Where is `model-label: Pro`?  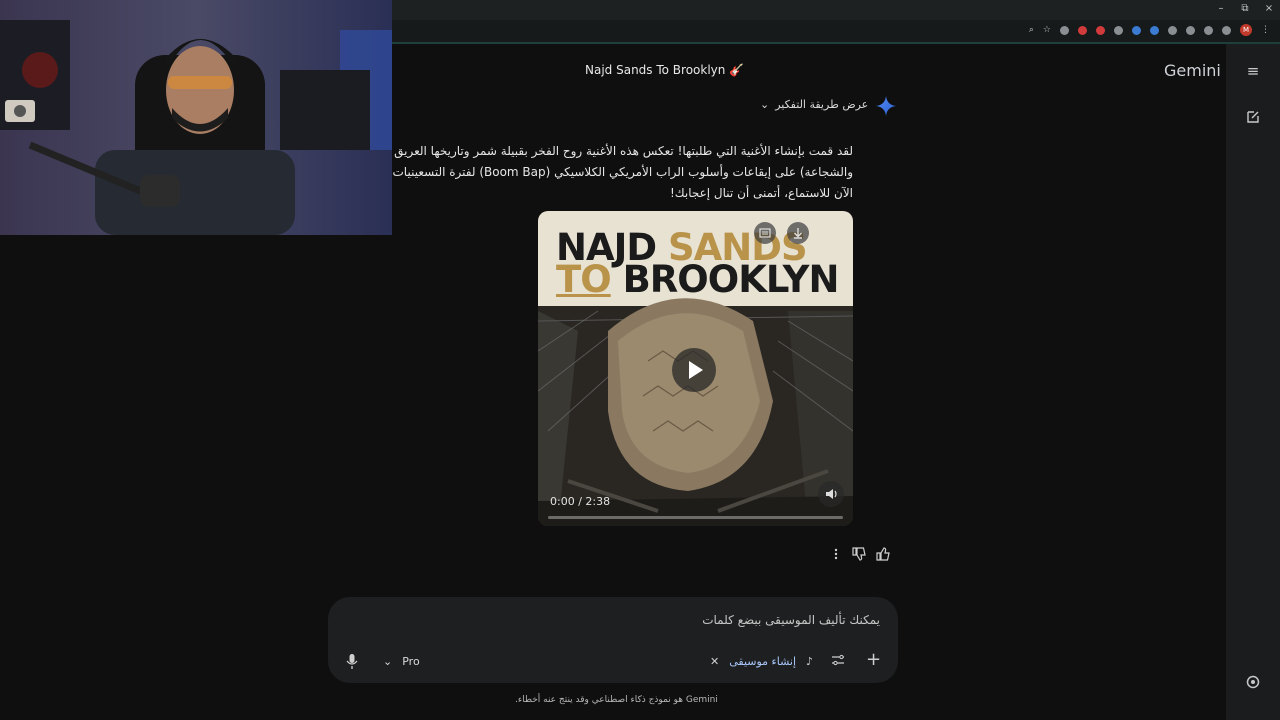
model-label: Pro is located at coordinates (411, 661).